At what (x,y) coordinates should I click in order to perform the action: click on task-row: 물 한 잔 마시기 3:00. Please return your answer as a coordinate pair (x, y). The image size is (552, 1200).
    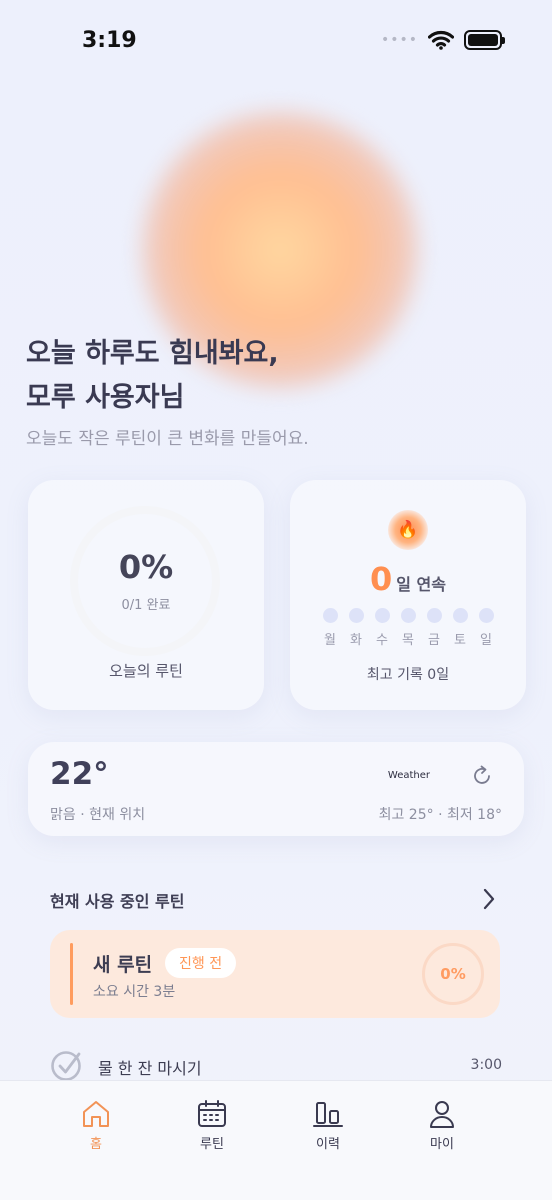
    Looking at the image, I should click on (276, 1066).